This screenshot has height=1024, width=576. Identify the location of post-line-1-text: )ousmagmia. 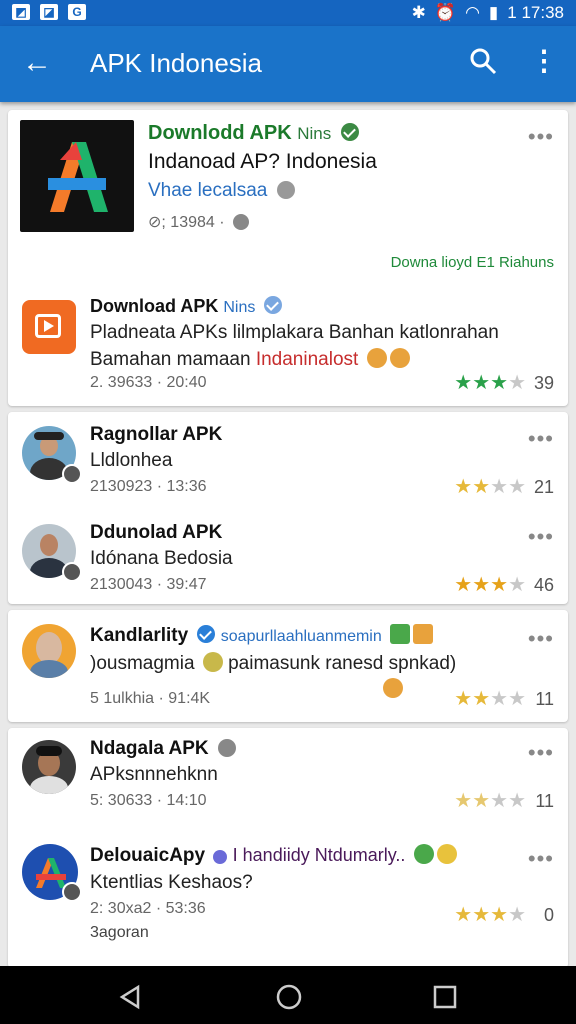
(142, 663).